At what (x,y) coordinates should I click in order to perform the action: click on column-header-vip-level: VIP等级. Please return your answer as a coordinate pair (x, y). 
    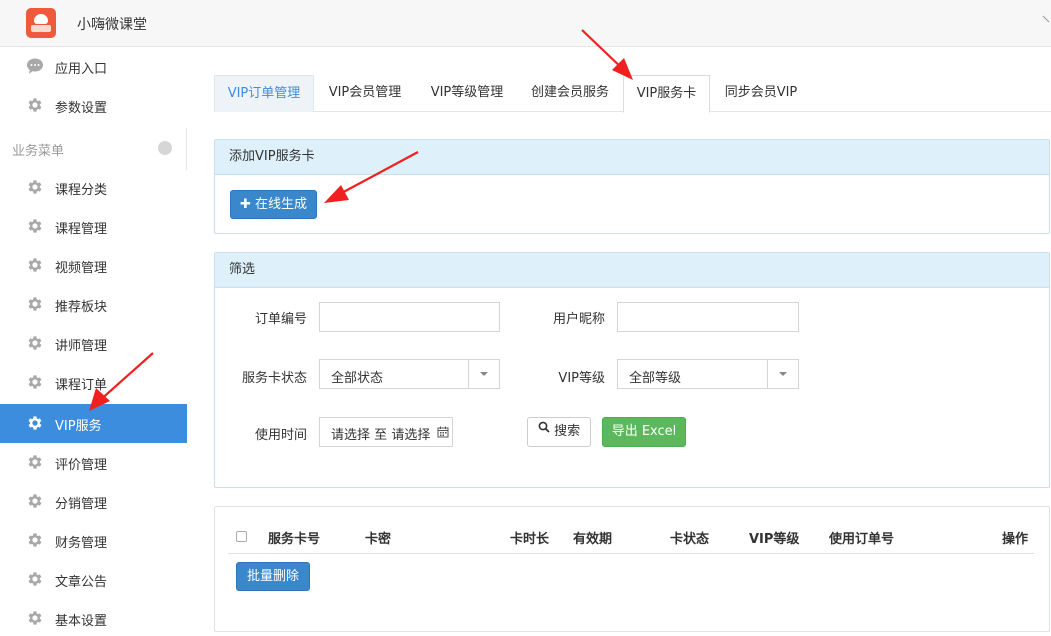
    Looking at the image, I should click on (774, 539).